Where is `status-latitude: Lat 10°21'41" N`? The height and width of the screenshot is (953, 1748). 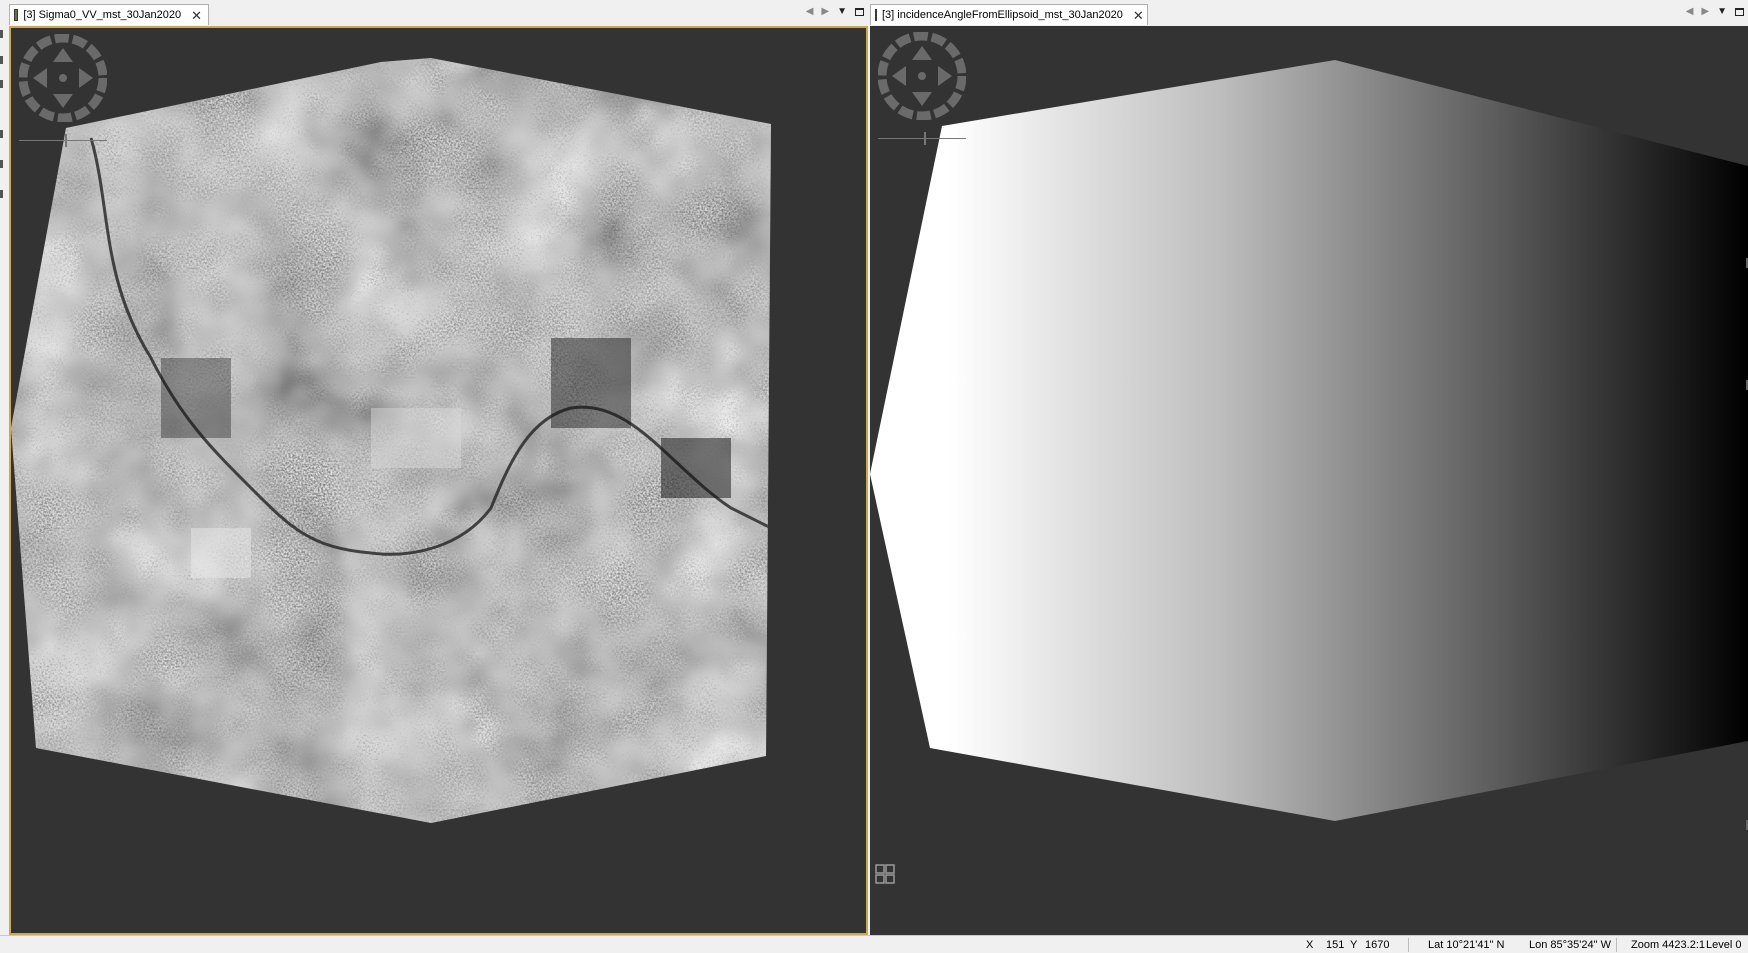 status-latitude: Lat 10°21'41" N is located at coordinates (1466, 945).